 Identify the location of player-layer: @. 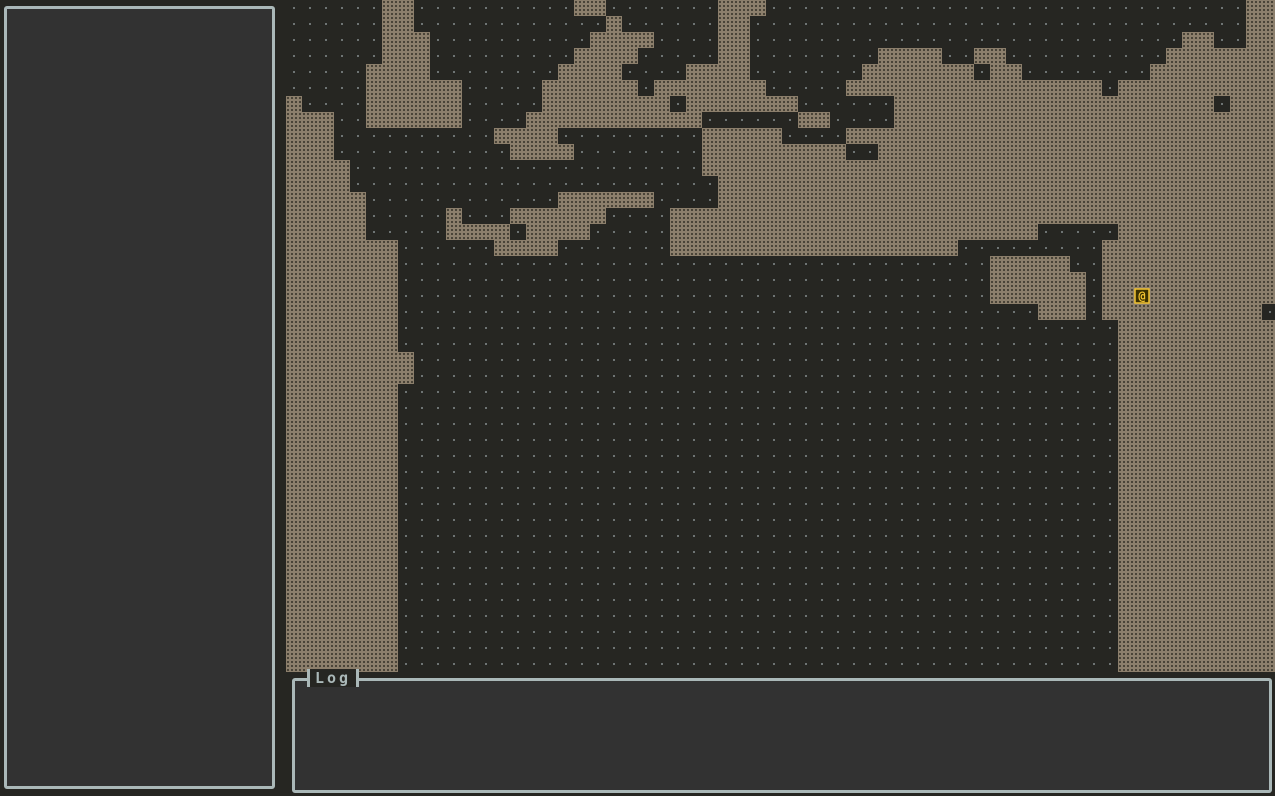
(1142, 296).